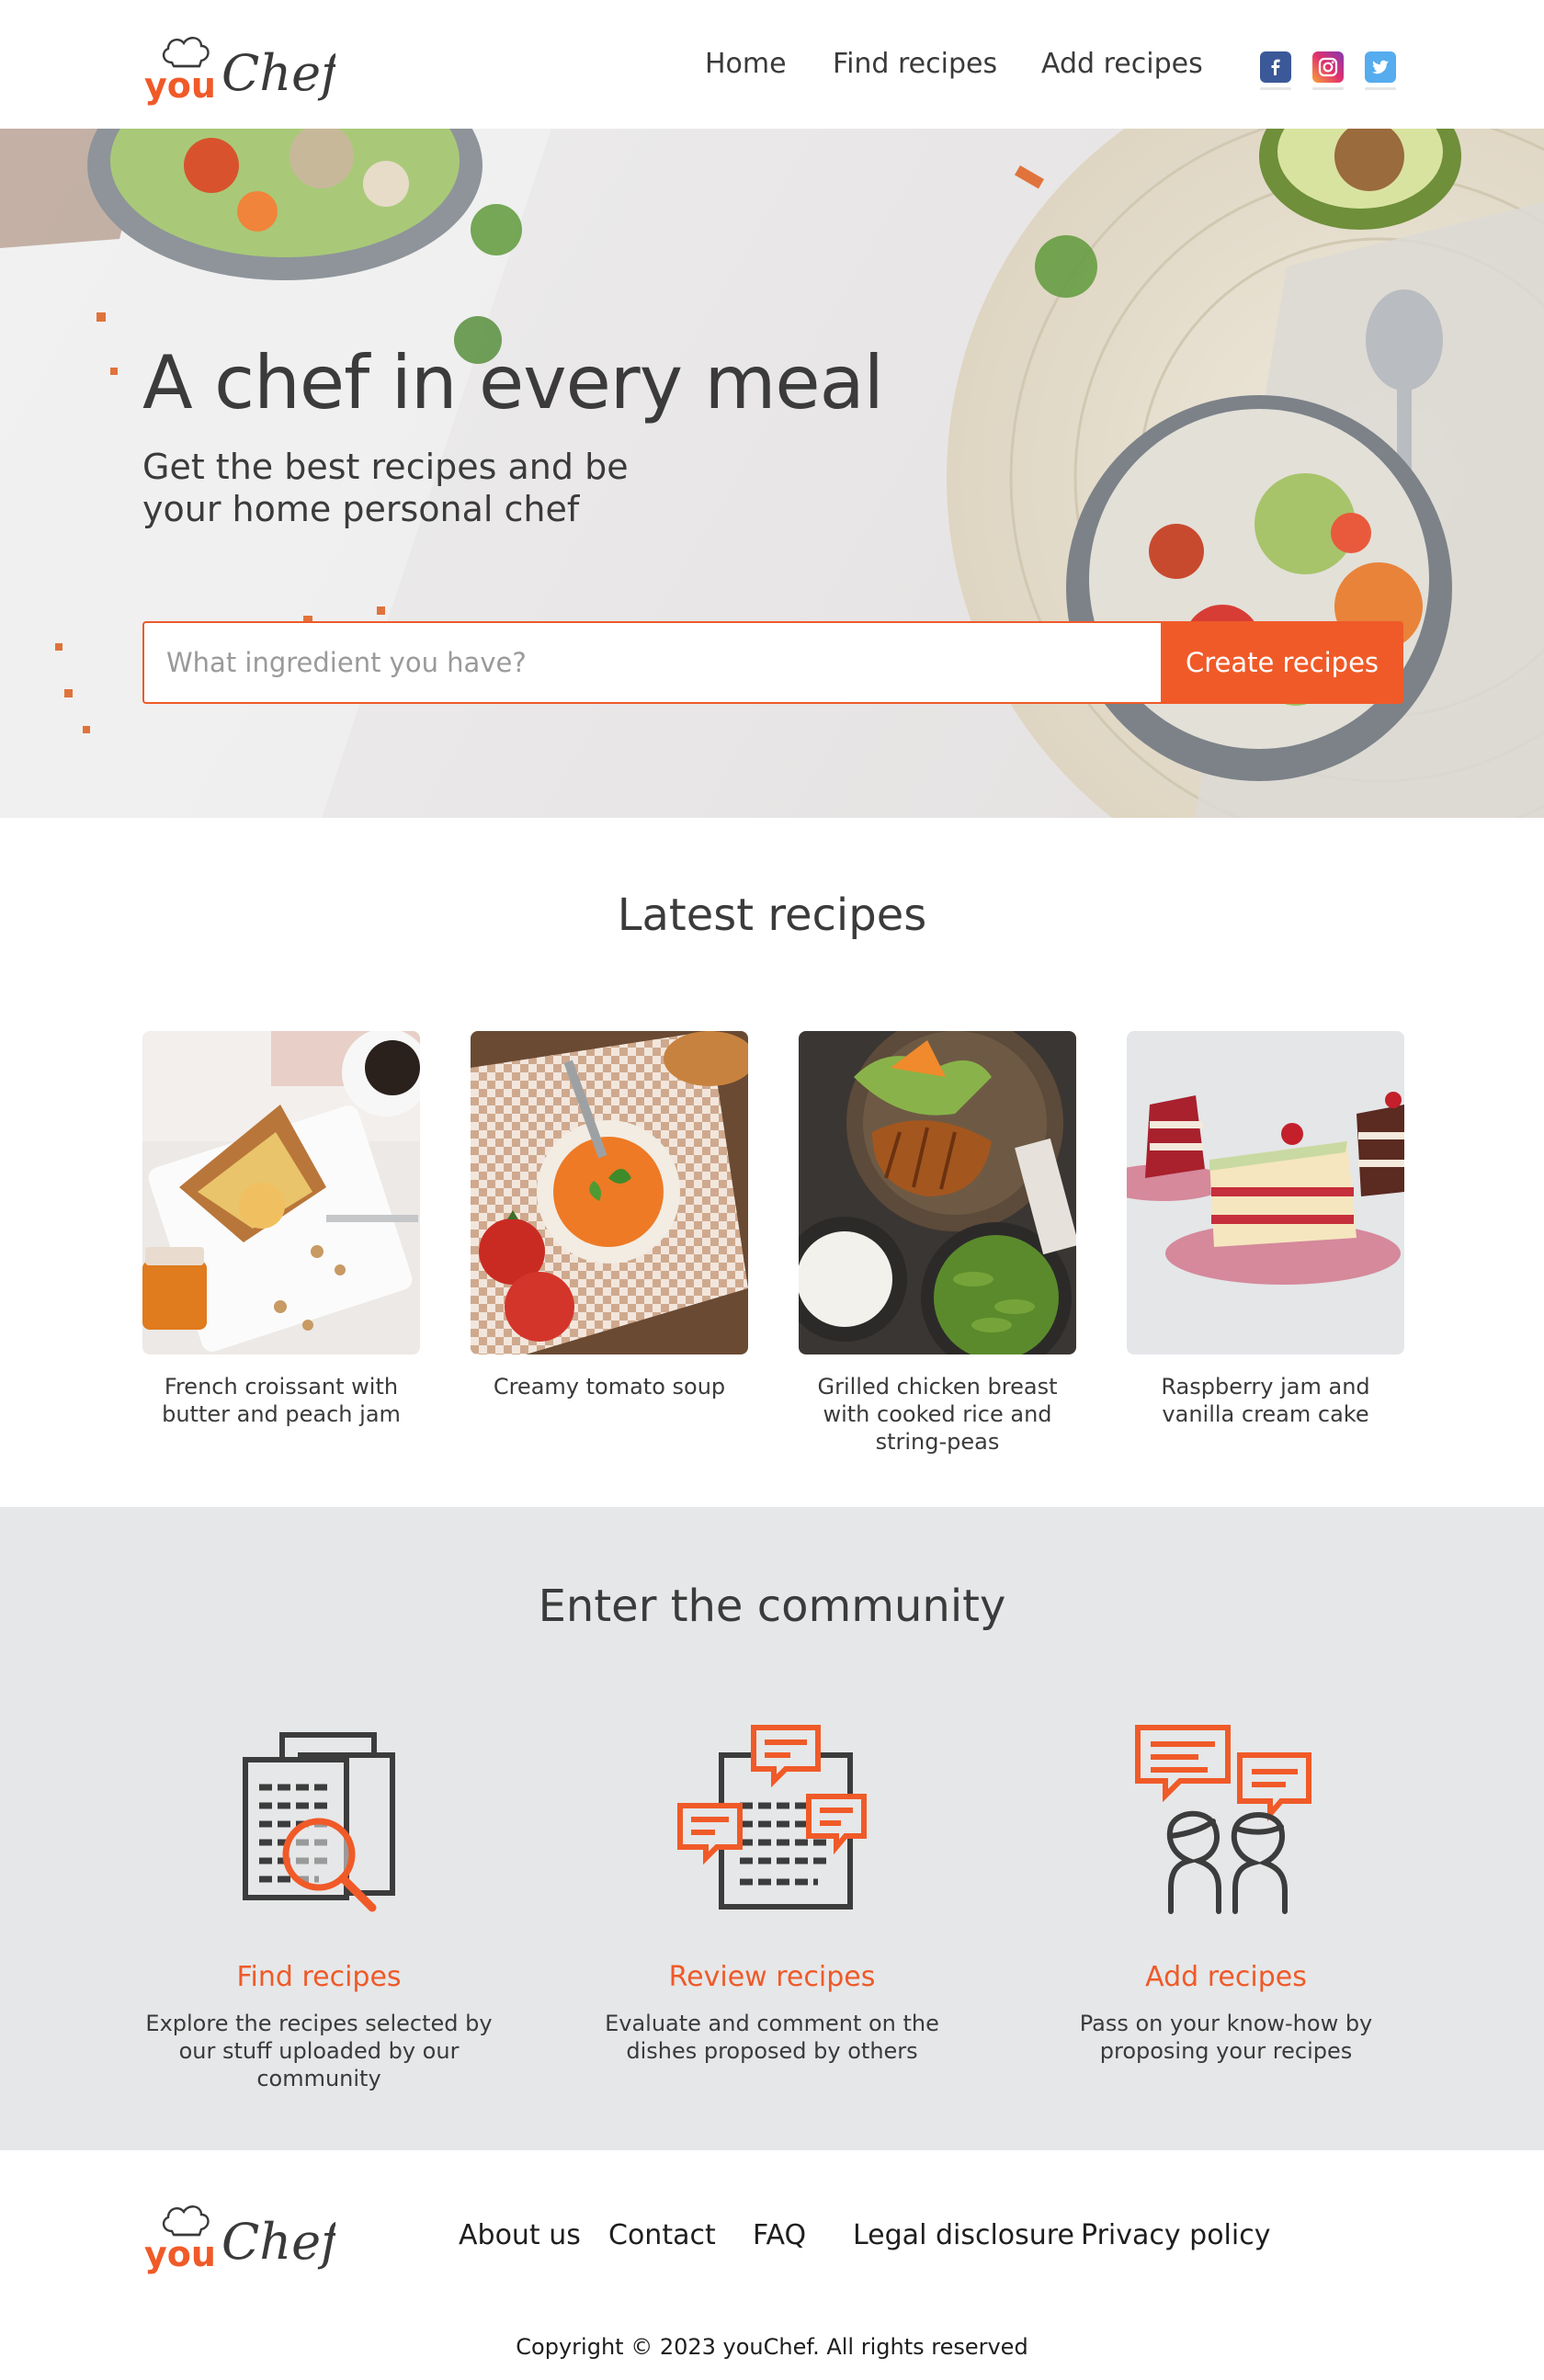 This screenshot has width=1544, height=2380. I want to click on recipe-image-cake, so click(1265, 1192).